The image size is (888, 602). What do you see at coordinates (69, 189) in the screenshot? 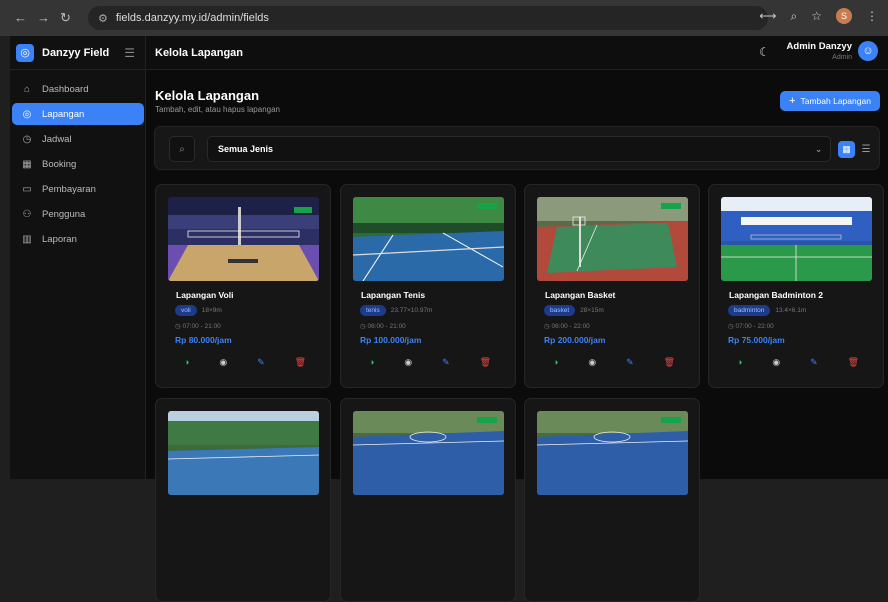
I see `sidebar-item-label: Pembayaran` at bounding box center [69, 189].